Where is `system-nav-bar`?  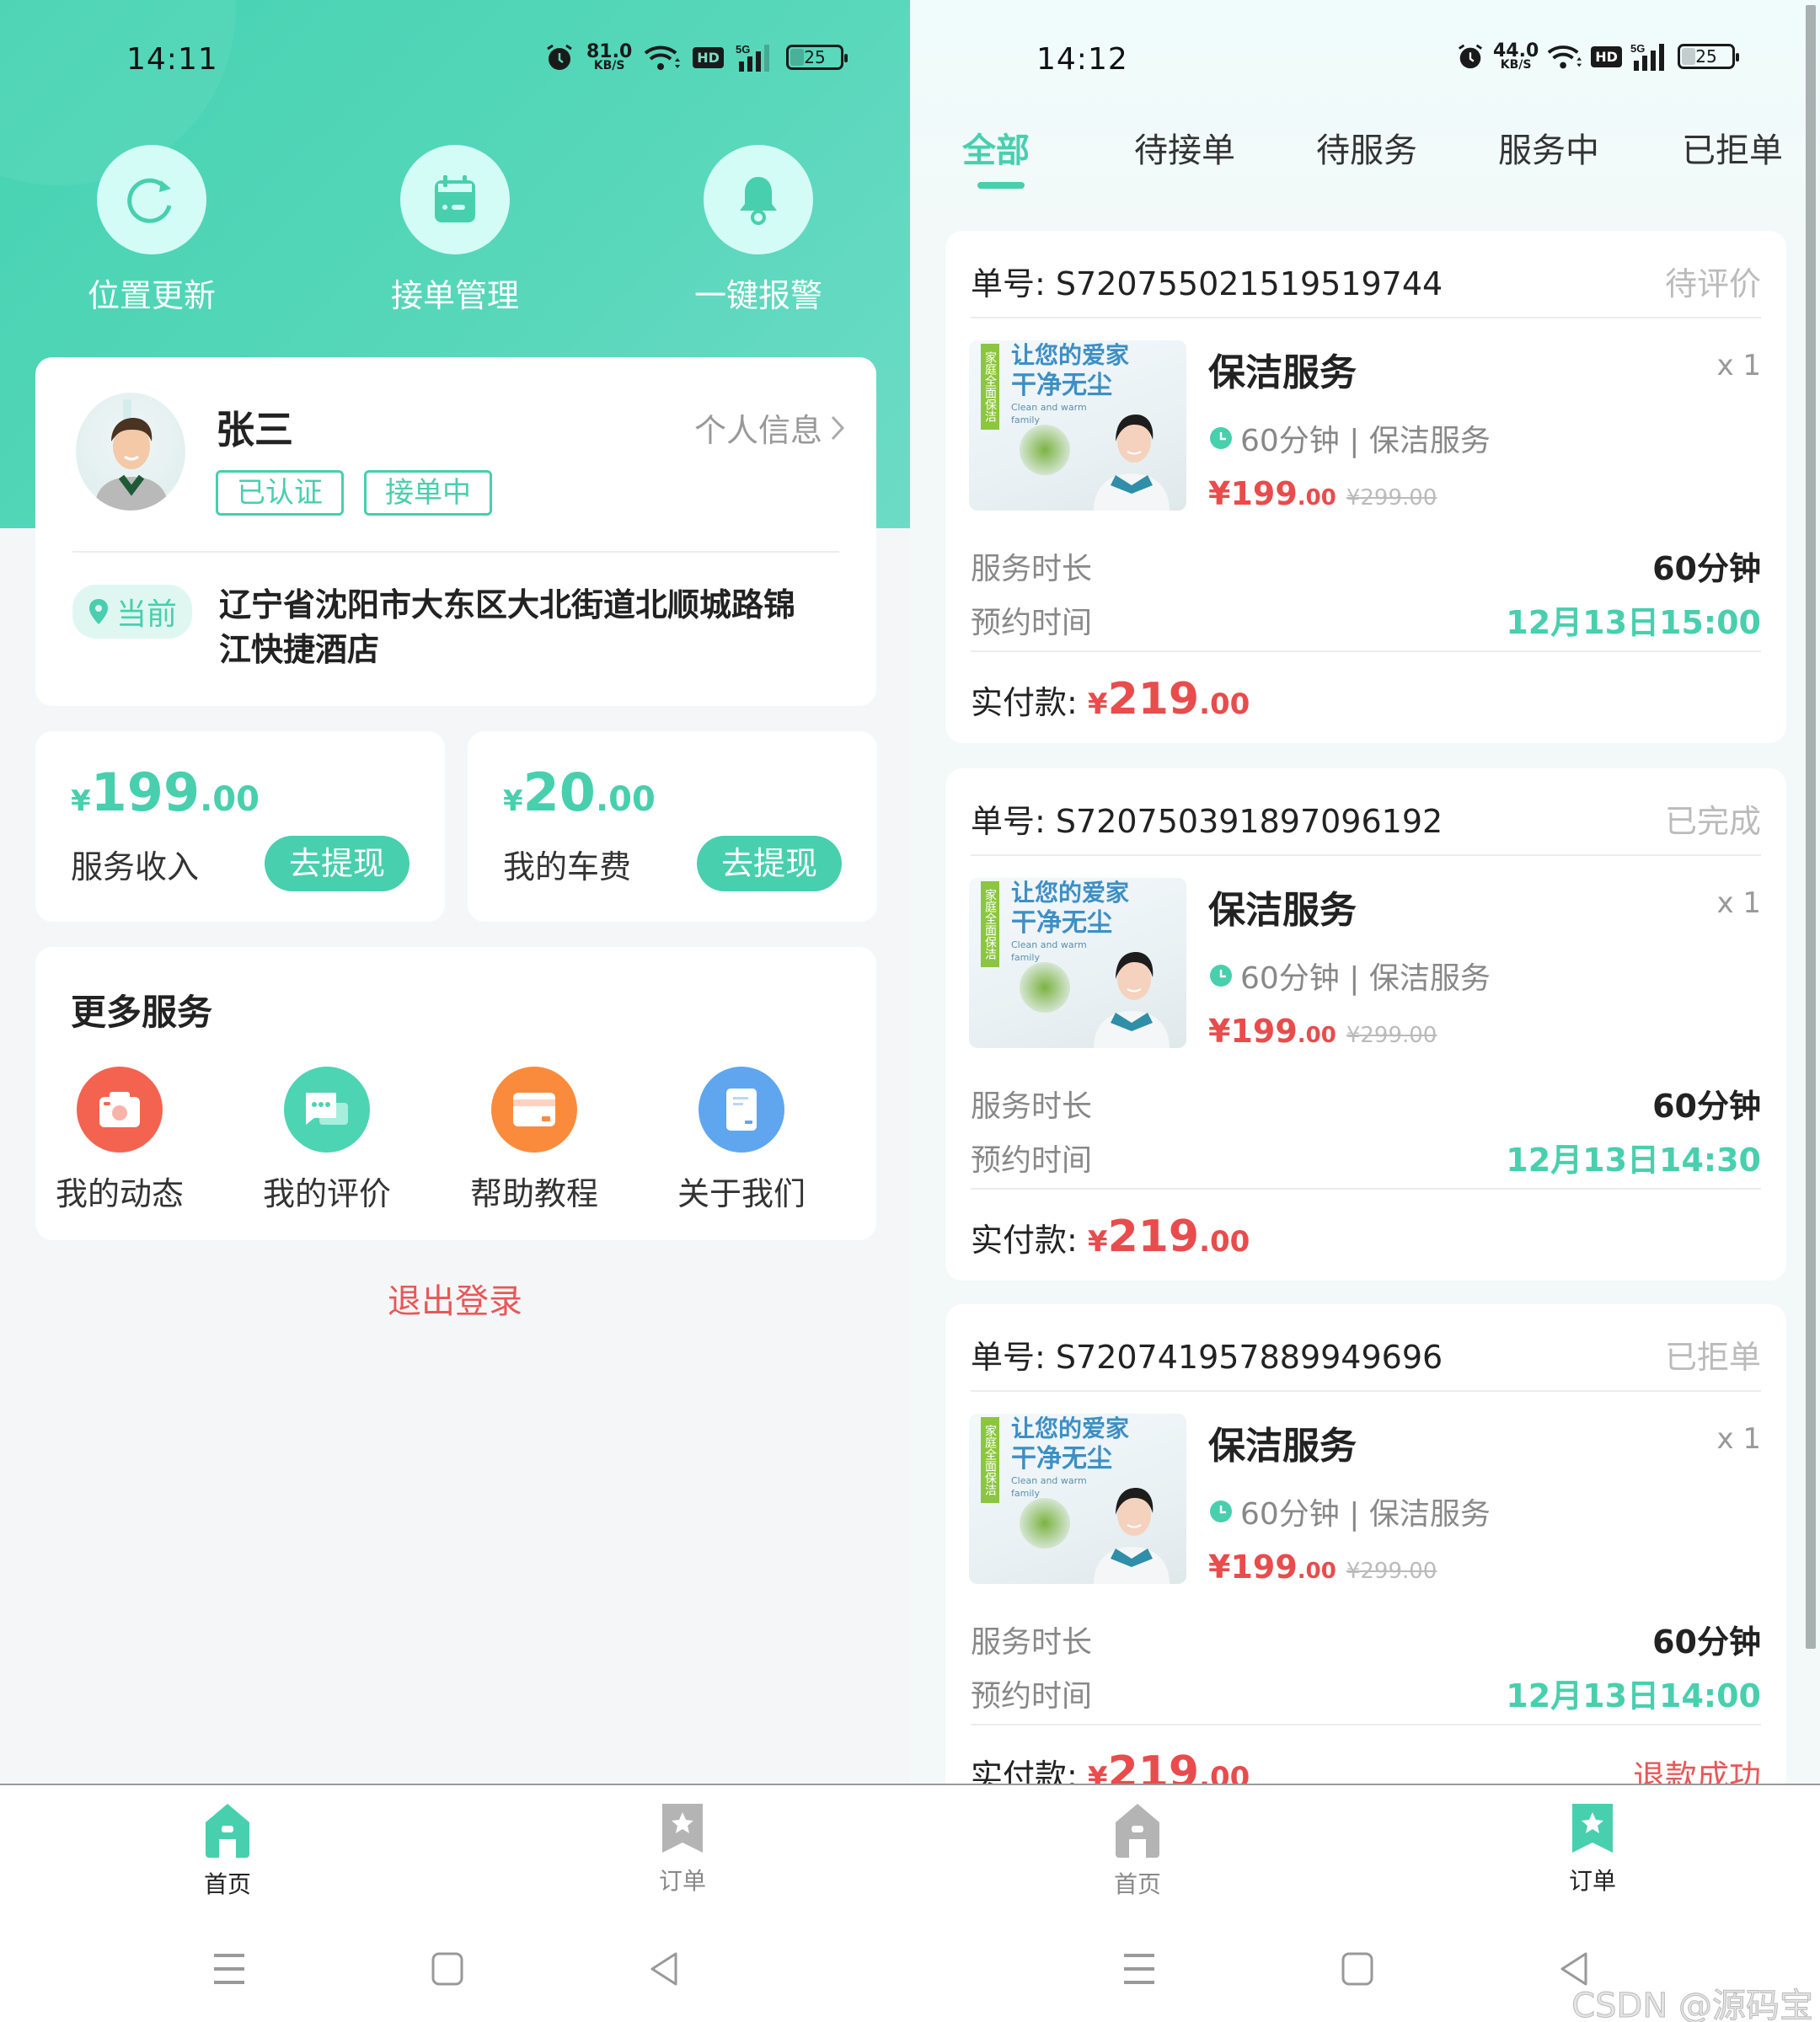
system-nav-bar is located at coordinates (455, 1970).